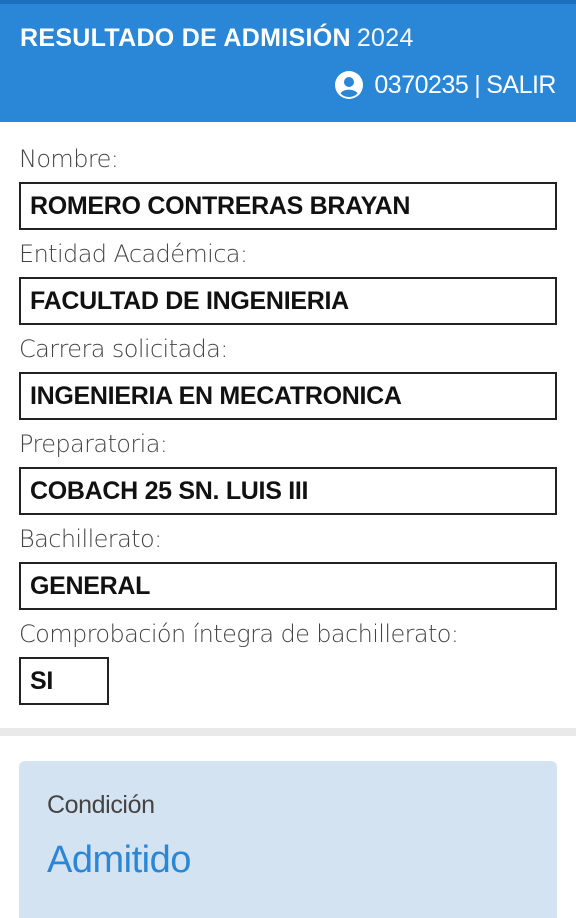  I want to click on status-label: Condición, so click(101, 805).